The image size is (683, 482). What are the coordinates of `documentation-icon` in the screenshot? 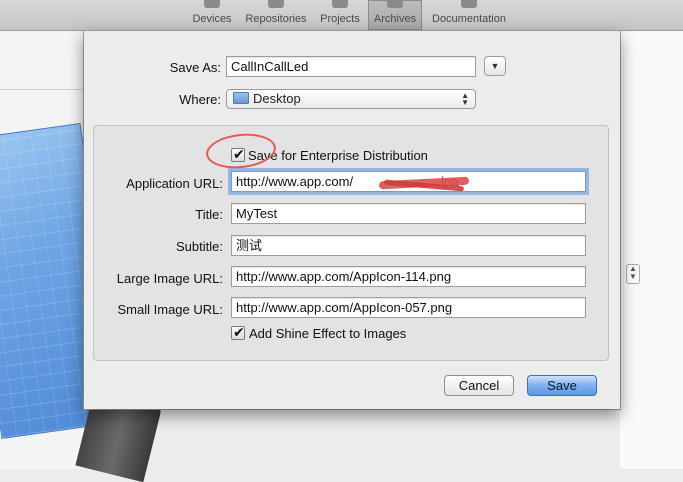 It's located at (469, 4).